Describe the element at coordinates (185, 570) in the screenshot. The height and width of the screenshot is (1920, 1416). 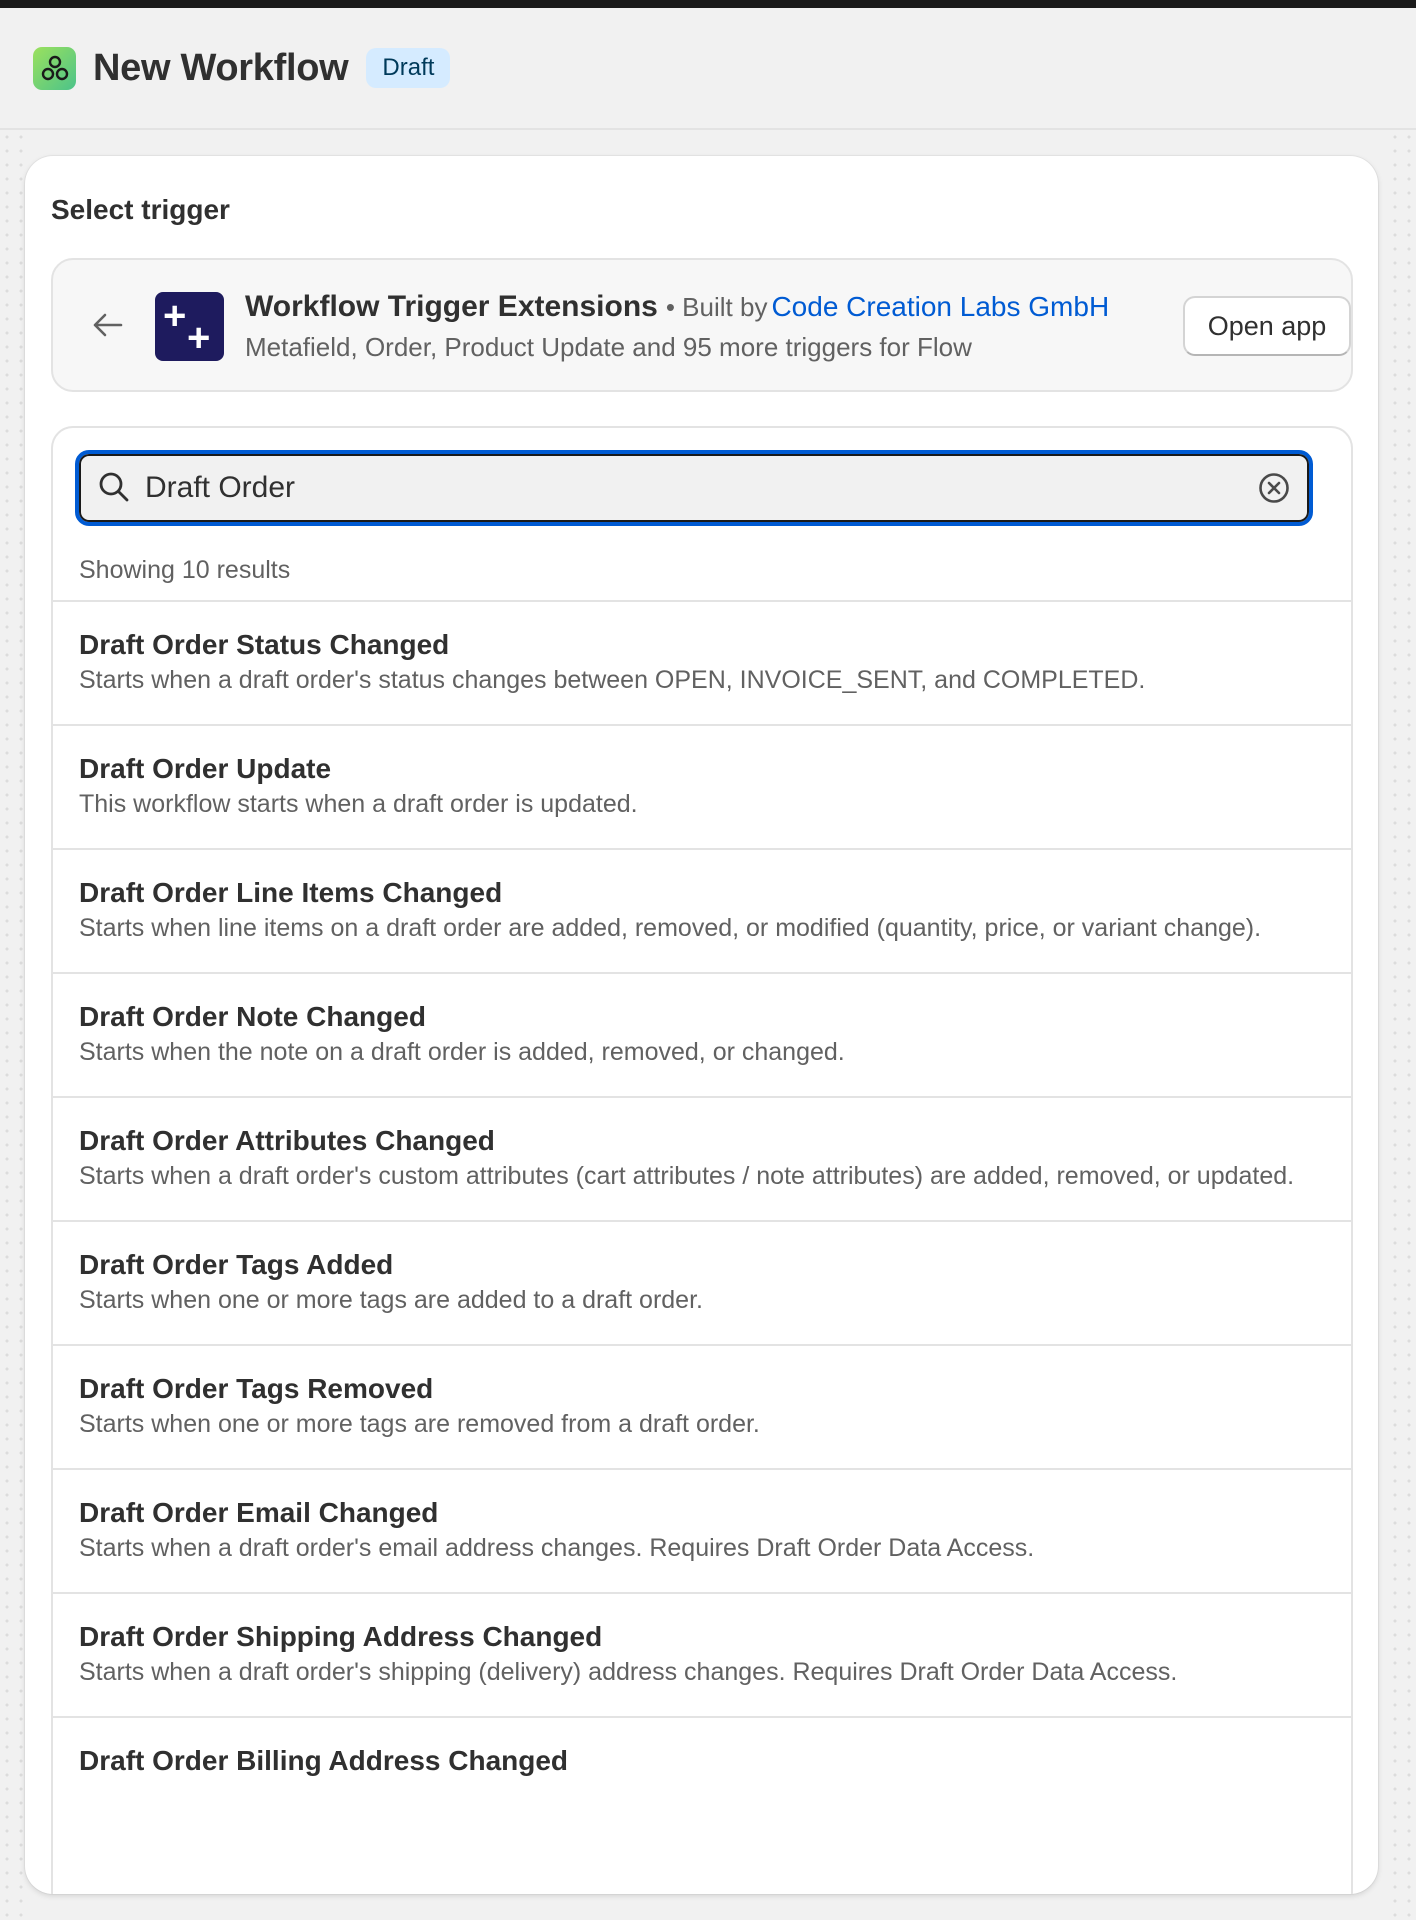
I see `results-count: Showing 10 results` at that location.